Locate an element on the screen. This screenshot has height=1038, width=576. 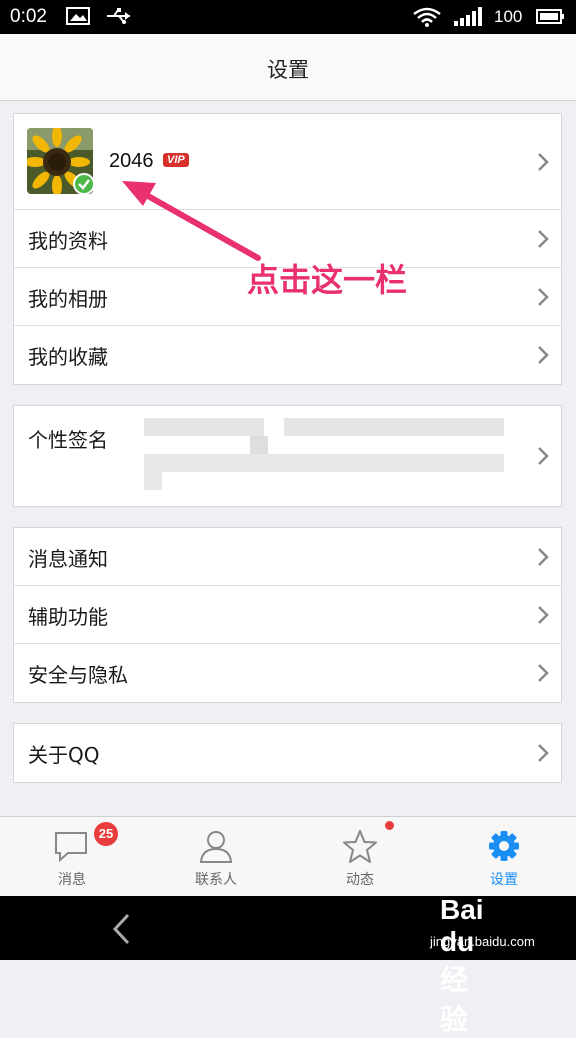
signature-row: 个性签名 is located at coordinates (287, 456).